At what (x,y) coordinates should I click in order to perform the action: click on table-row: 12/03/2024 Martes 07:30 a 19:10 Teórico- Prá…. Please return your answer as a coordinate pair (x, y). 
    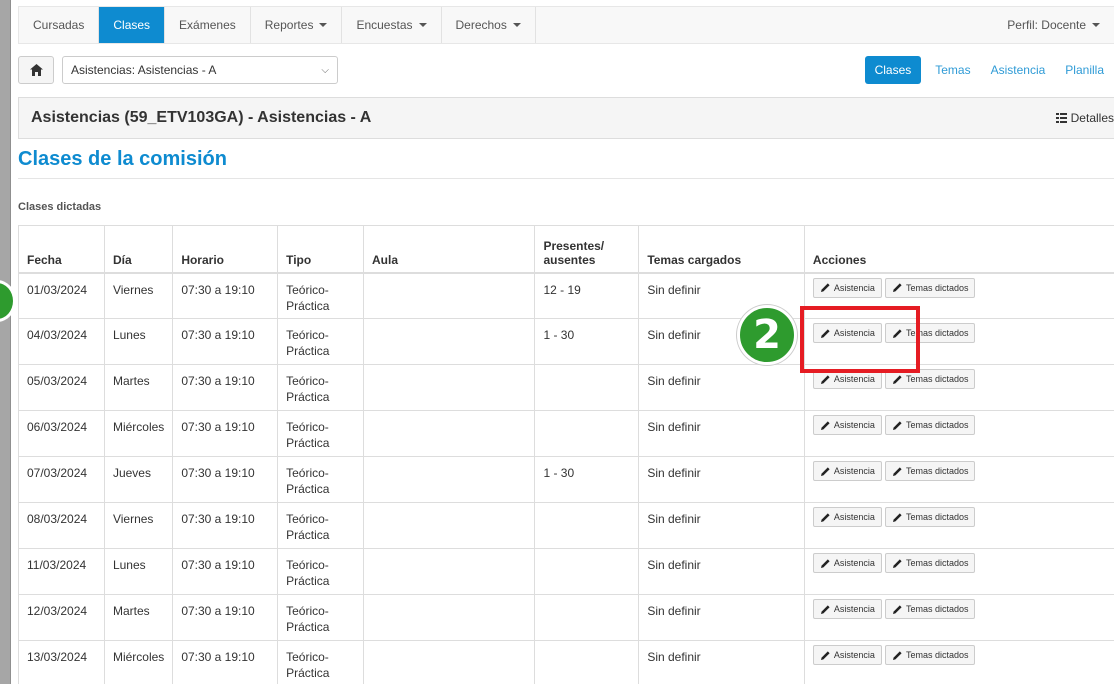
    Looking at the image, I should click on (566, 617).